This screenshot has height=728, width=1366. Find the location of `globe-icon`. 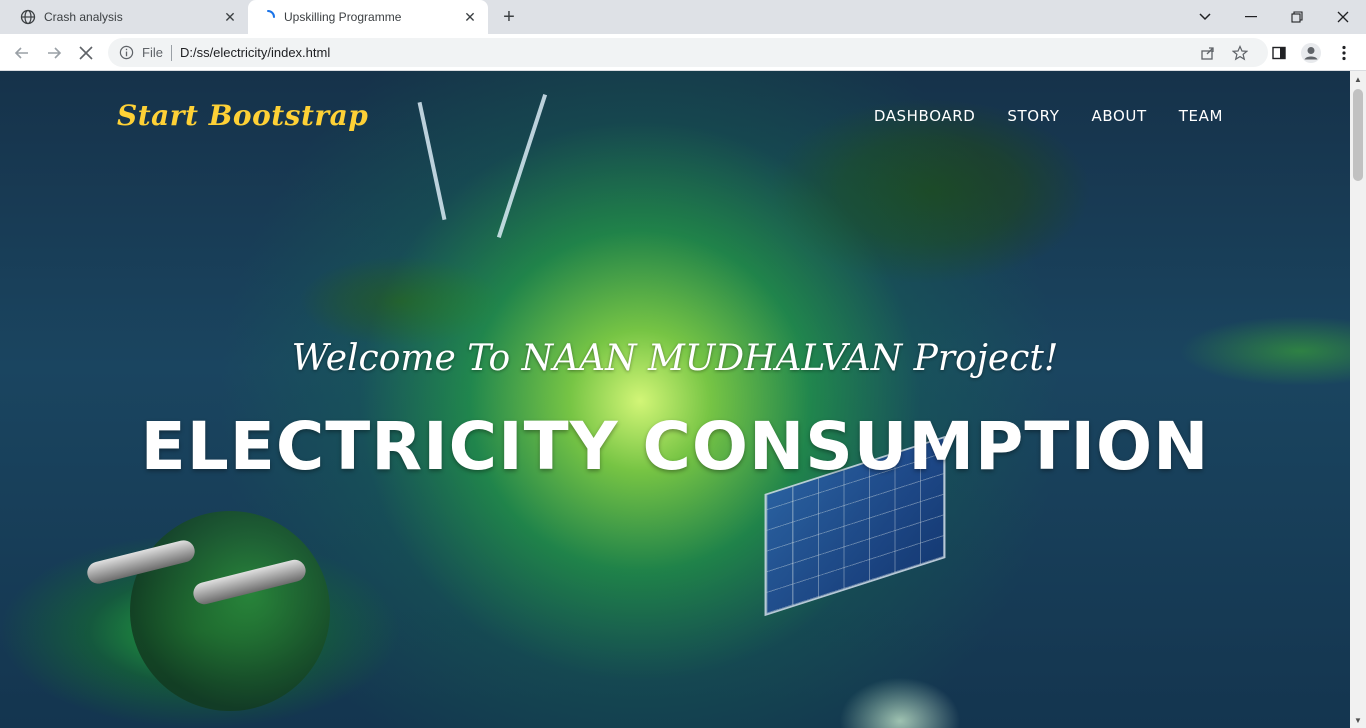

globe-icon is located at coordinates (28, 17).